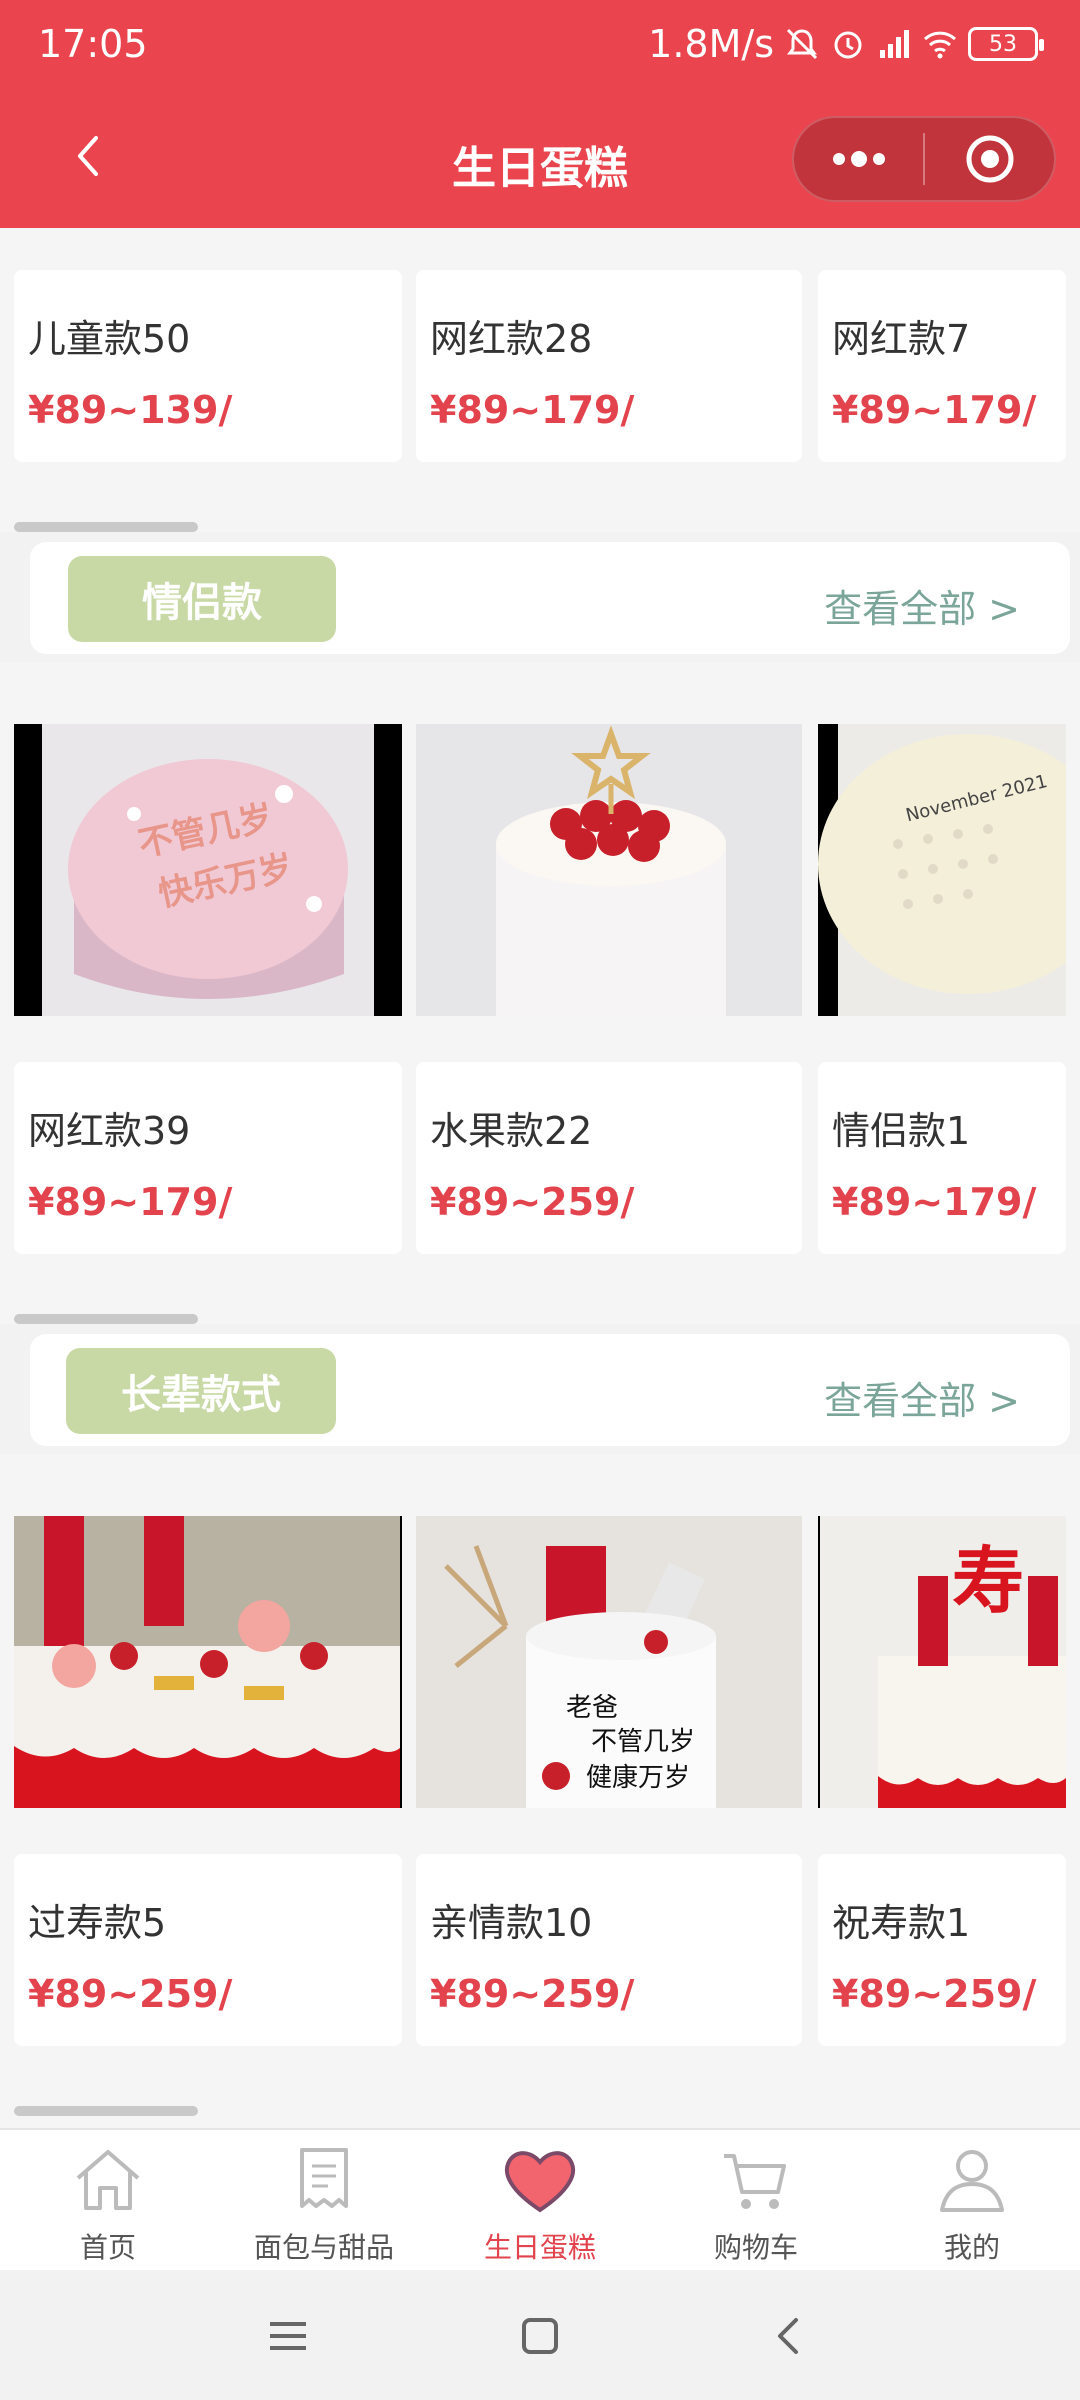 Image resolution: width=1080 pixels, height=2400 pixels. I want to click on product-card: 情侣款1 ¥89~179/, so click(942, 1158).